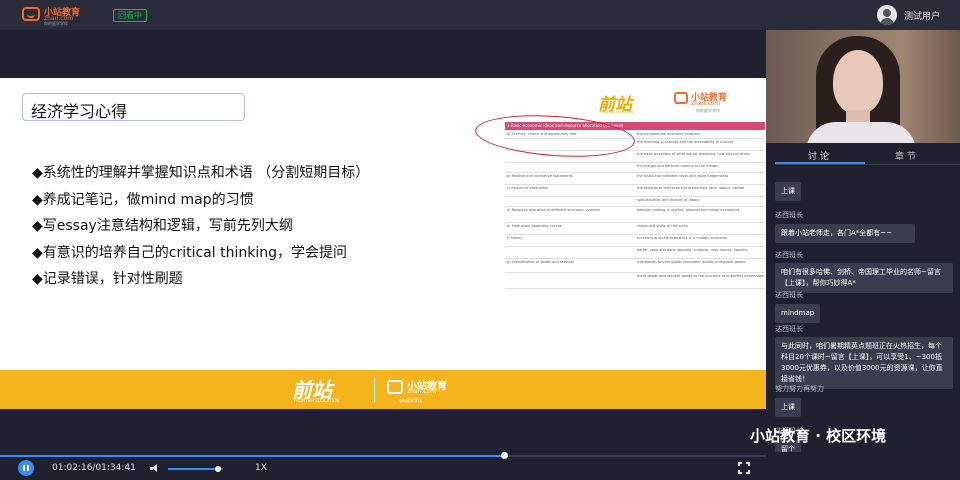 This screenshot has height=480, width=960. I want to click on syllabus-topic-cell: f) Money, so click(515, 238).